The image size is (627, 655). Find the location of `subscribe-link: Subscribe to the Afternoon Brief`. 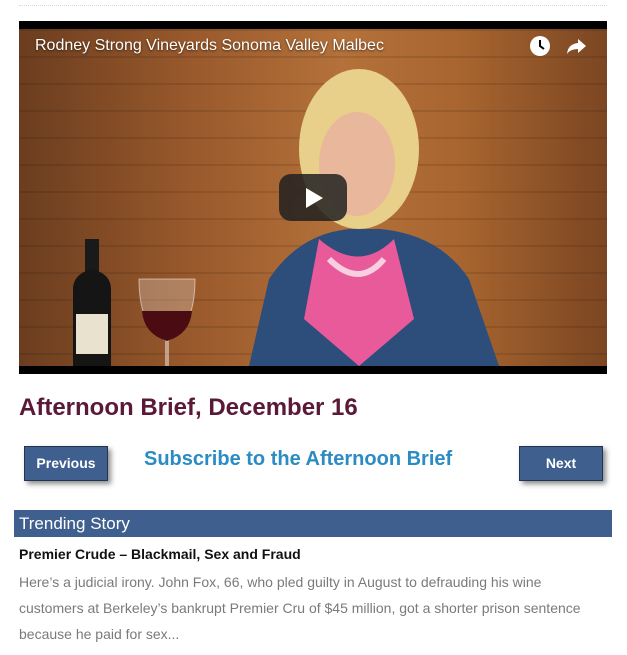

subscribe-link: Subscribe to the Afternoon Brief is located at coordinates (298, 459).